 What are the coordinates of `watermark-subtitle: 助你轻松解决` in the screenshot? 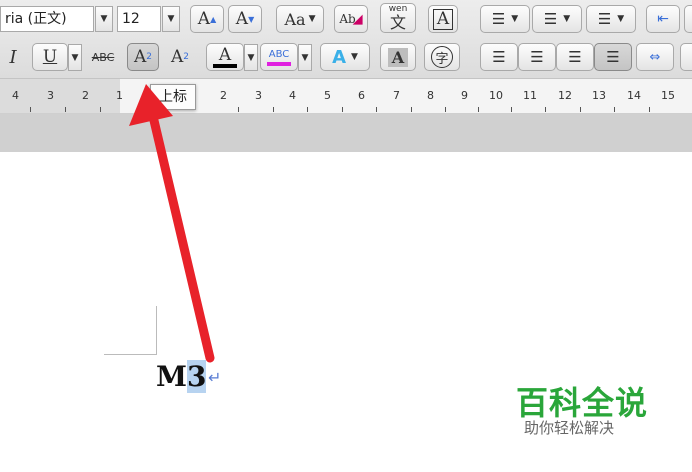 It's located at (569, 428).